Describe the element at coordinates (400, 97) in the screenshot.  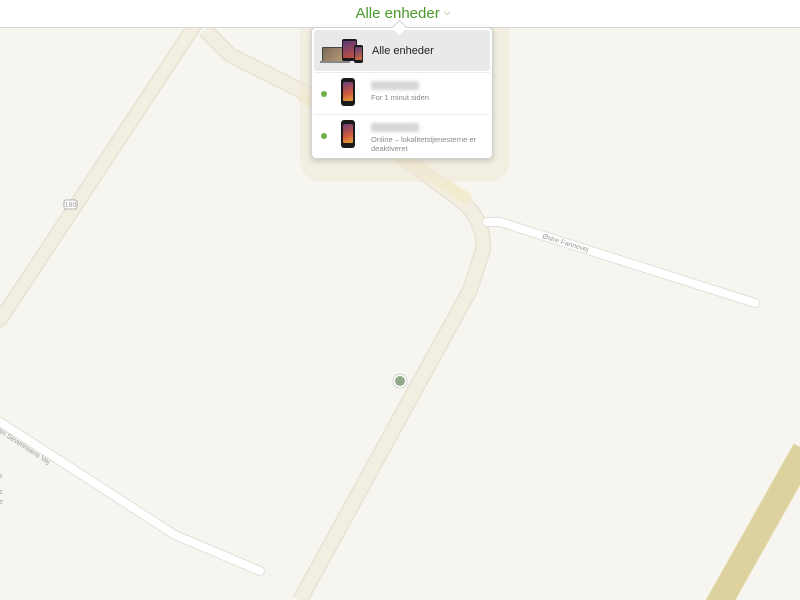
I see `device-status: For 1 minut siden` at that location.